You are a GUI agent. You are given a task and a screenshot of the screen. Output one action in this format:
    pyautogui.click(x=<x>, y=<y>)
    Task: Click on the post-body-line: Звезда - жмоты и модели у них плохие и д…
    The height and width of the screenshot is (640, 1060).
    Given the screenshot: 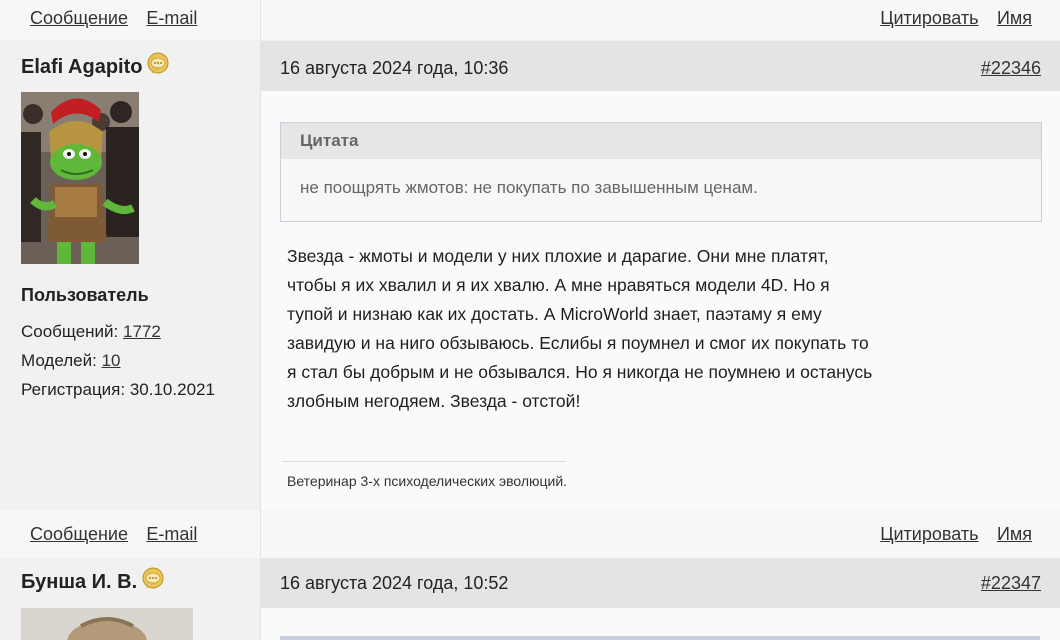 What is the action you would take?
    pyautogui.click(x=558, y=256)
    